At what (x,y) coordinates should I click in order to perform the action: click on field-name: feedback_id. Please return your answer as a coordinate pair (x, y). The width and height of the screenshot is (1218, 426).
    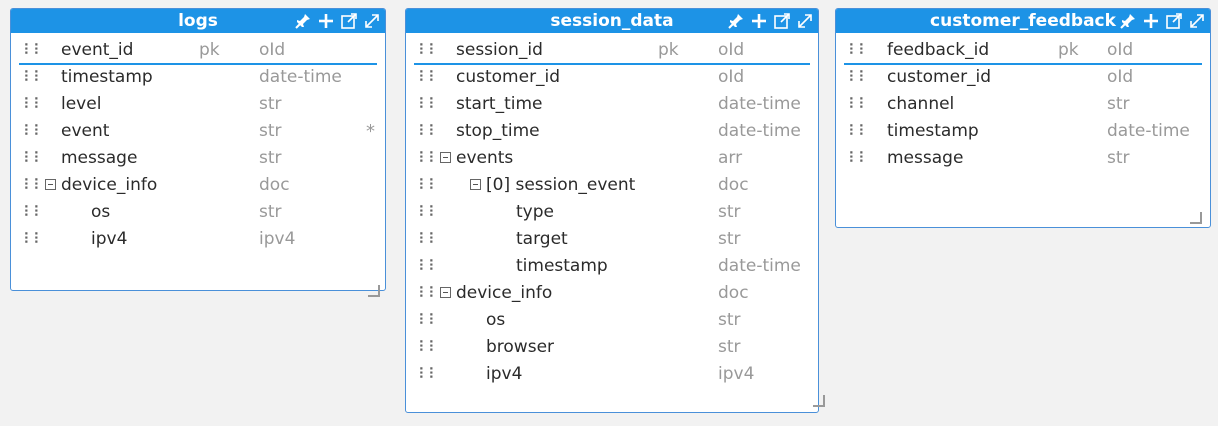
    Looking at the image, I should click on (938, 50).